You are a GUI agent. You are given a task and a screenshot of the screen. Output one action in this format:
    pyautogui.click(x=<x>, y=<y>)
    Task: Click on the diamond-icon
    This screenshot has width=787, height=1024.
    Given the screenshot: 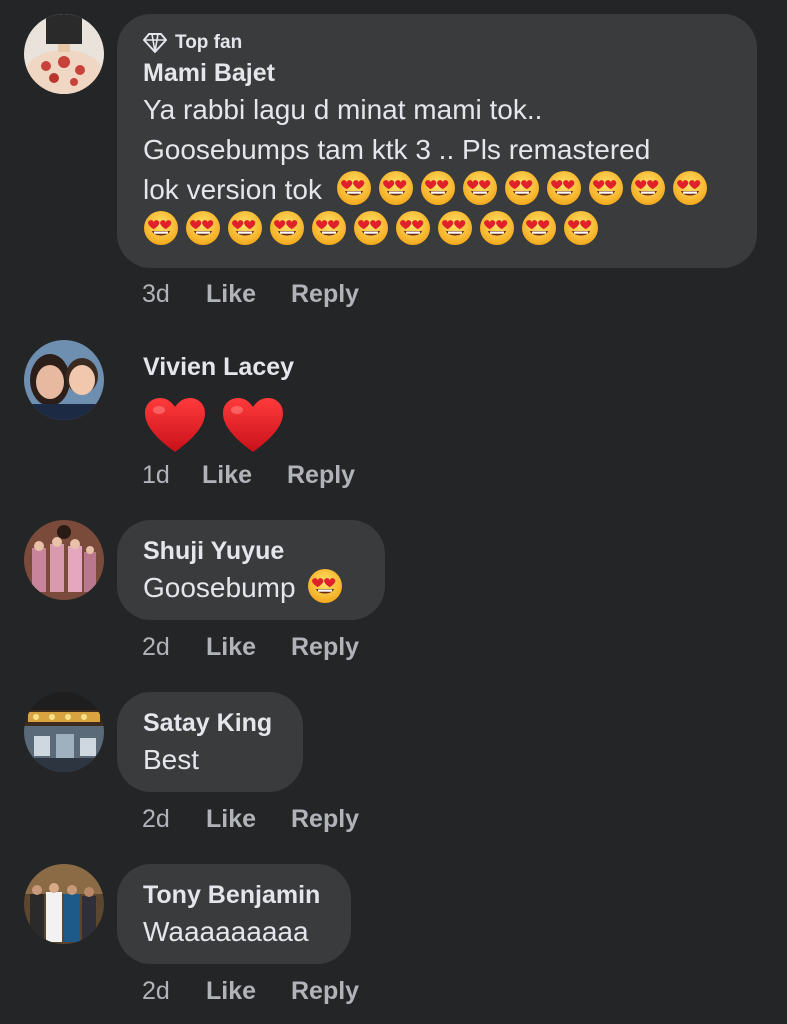 What is the action you would take?
    pyautogui.click(x=155, y=43)
    